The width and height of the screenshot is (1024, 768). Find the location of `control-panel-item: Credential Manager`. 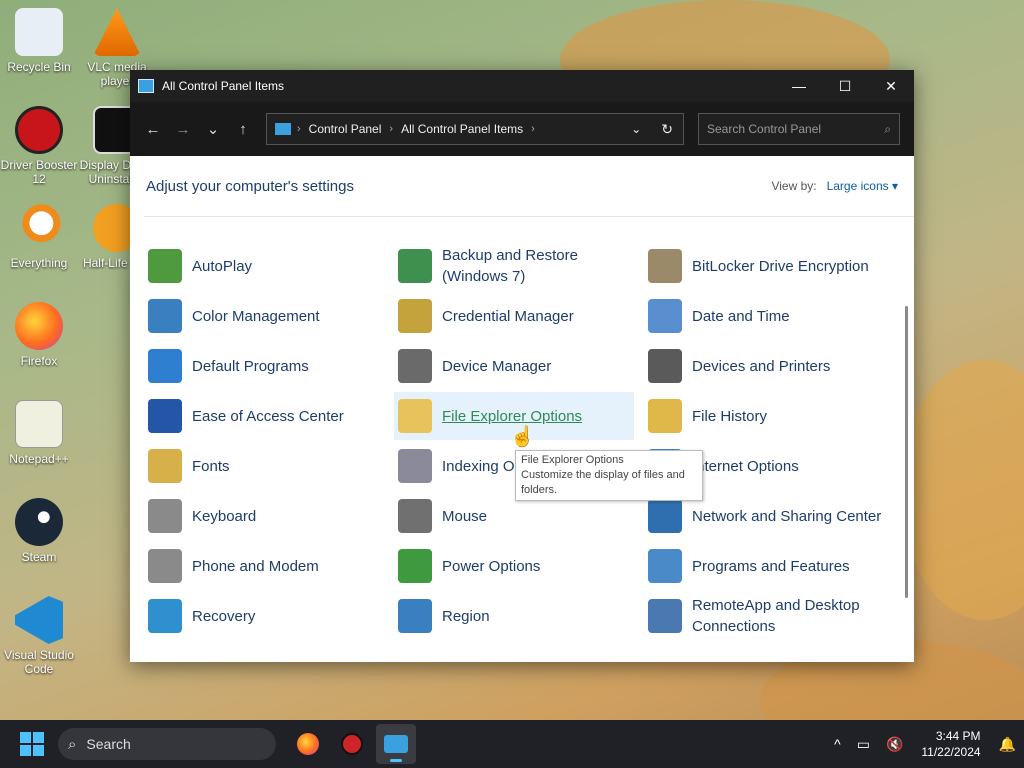

control-panel-item: Credential Manager is located at coordinates (514, 316).